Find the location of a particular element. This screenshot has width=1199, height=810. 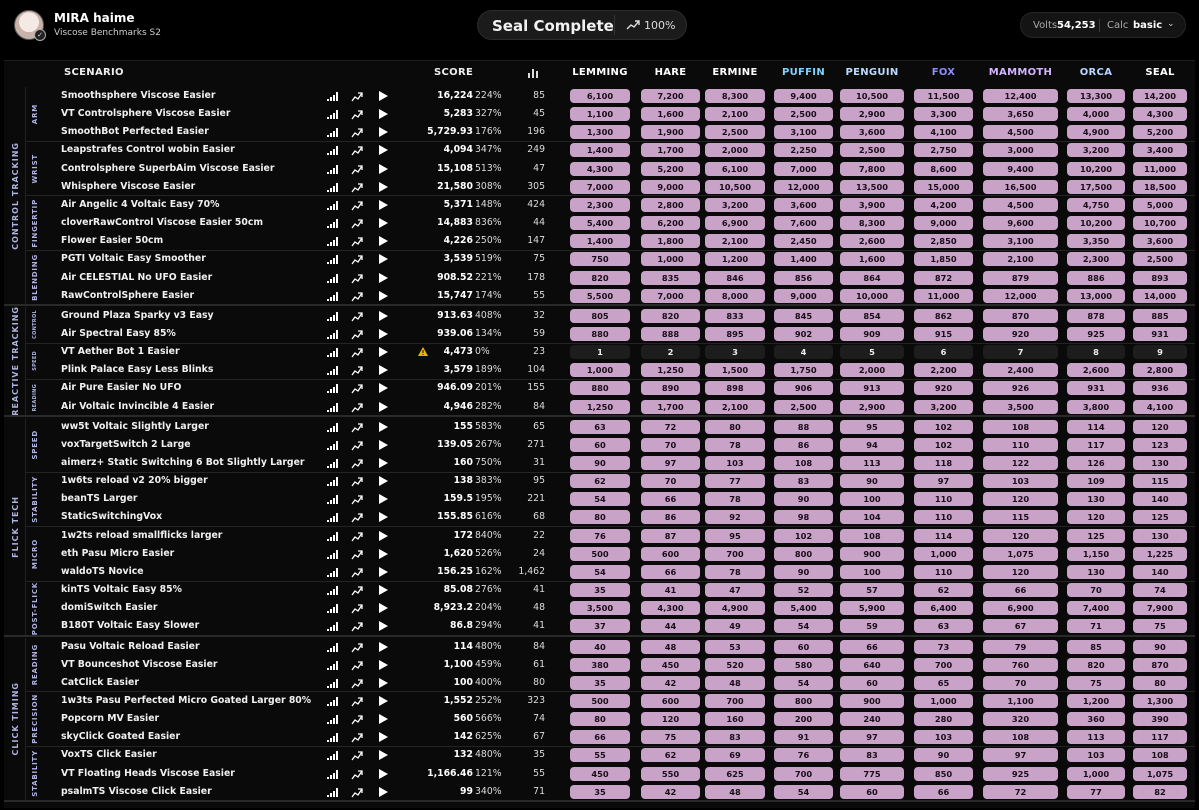

scenario-name: domiSwitch Easier is located at coordinates (192, 607).